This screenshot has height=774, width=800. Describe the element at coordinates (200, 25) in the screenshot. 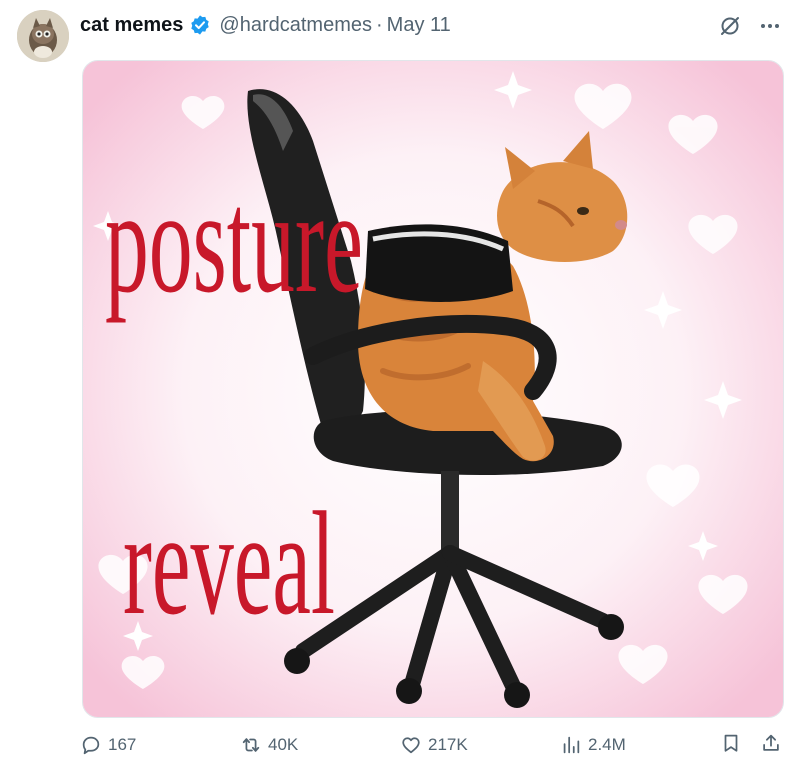

I see `verified-badge-icon` at that location.